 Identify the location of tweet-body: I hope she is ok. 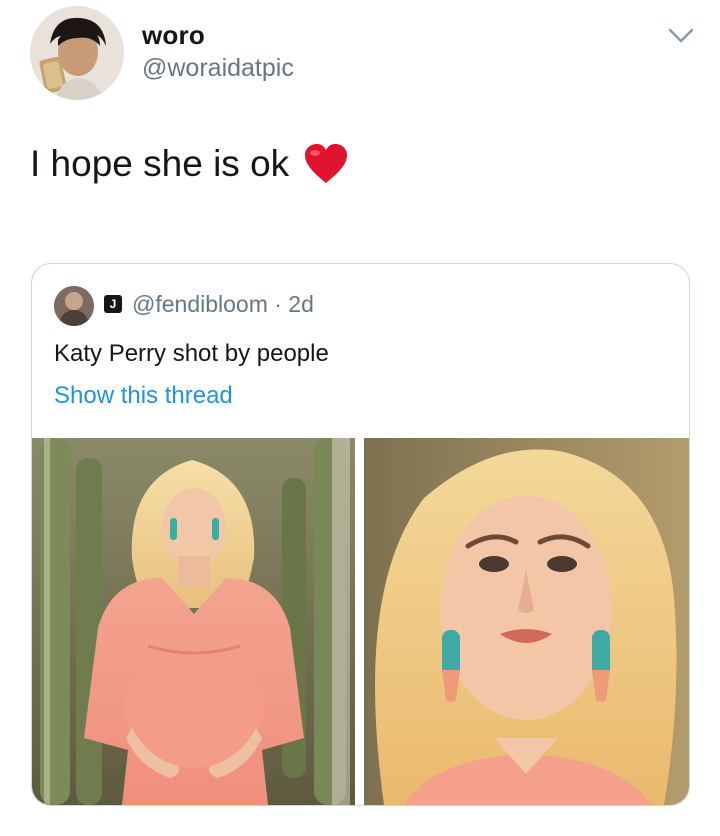
(160, 163).